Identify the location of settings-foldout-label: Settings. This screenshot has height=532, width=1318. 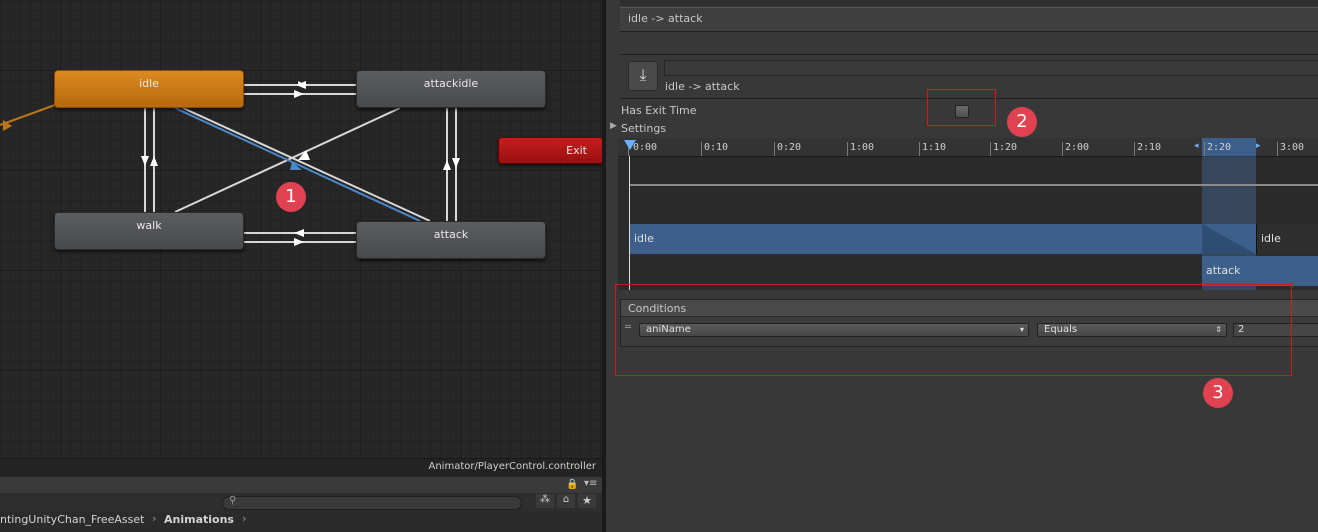
(643, 128).